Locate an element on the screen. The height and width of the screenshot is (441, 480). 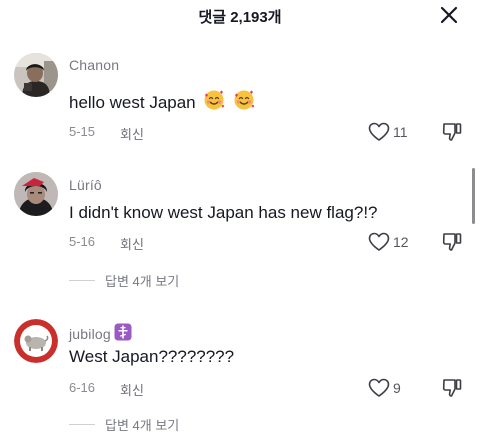
close-icon is located at coordinates (449, 15).